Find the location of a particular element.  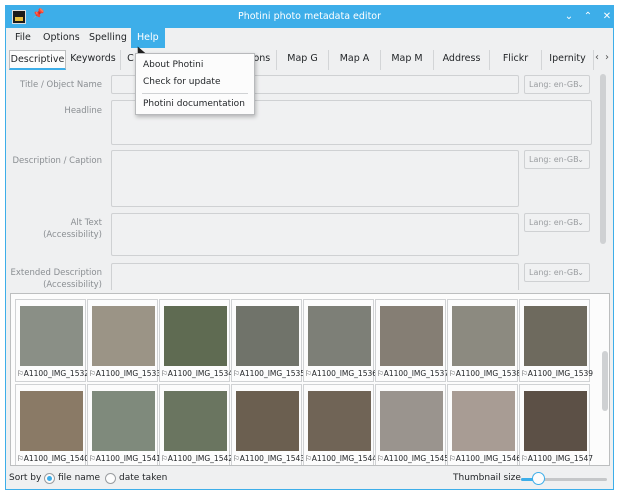

thumbnail-item: ⚐A1100_IMG_1537 is located at coordinates (412, 340).